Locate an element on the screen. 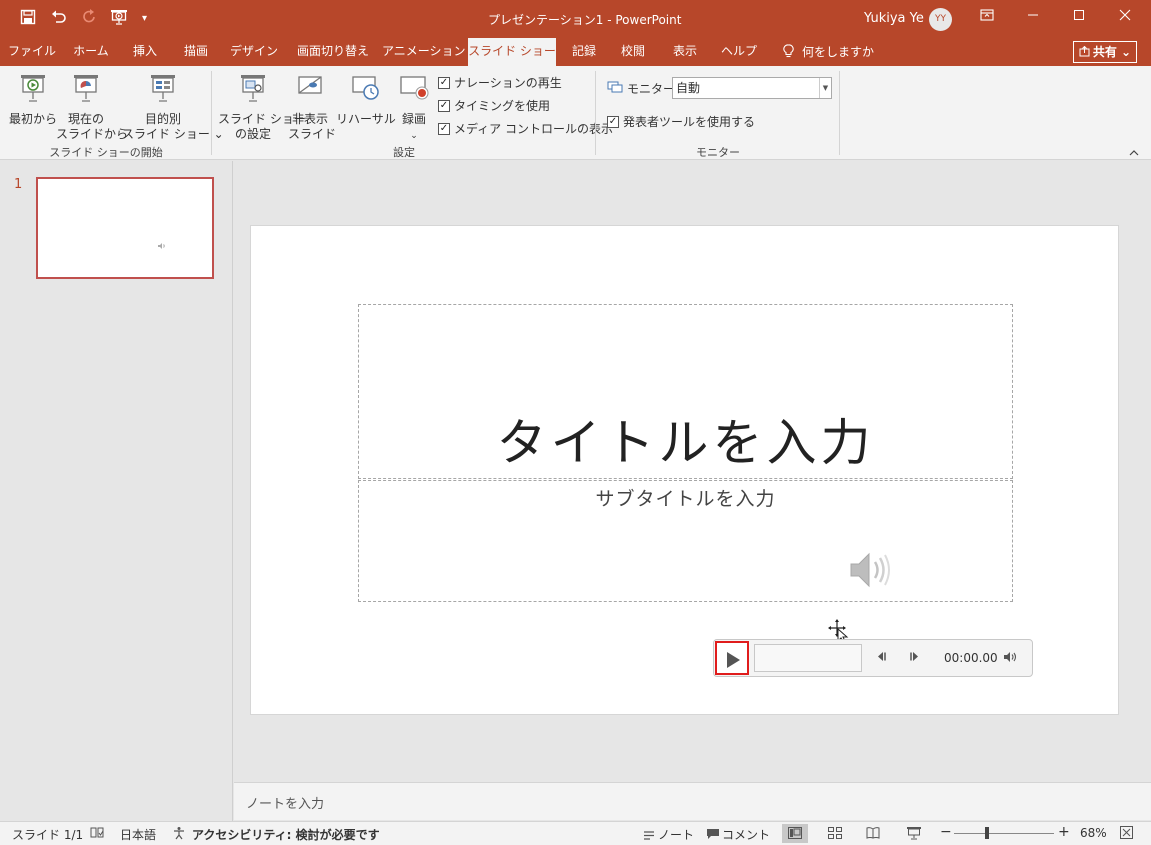  chevron-down-icon: ▼ is located at coordinates (825, 88).